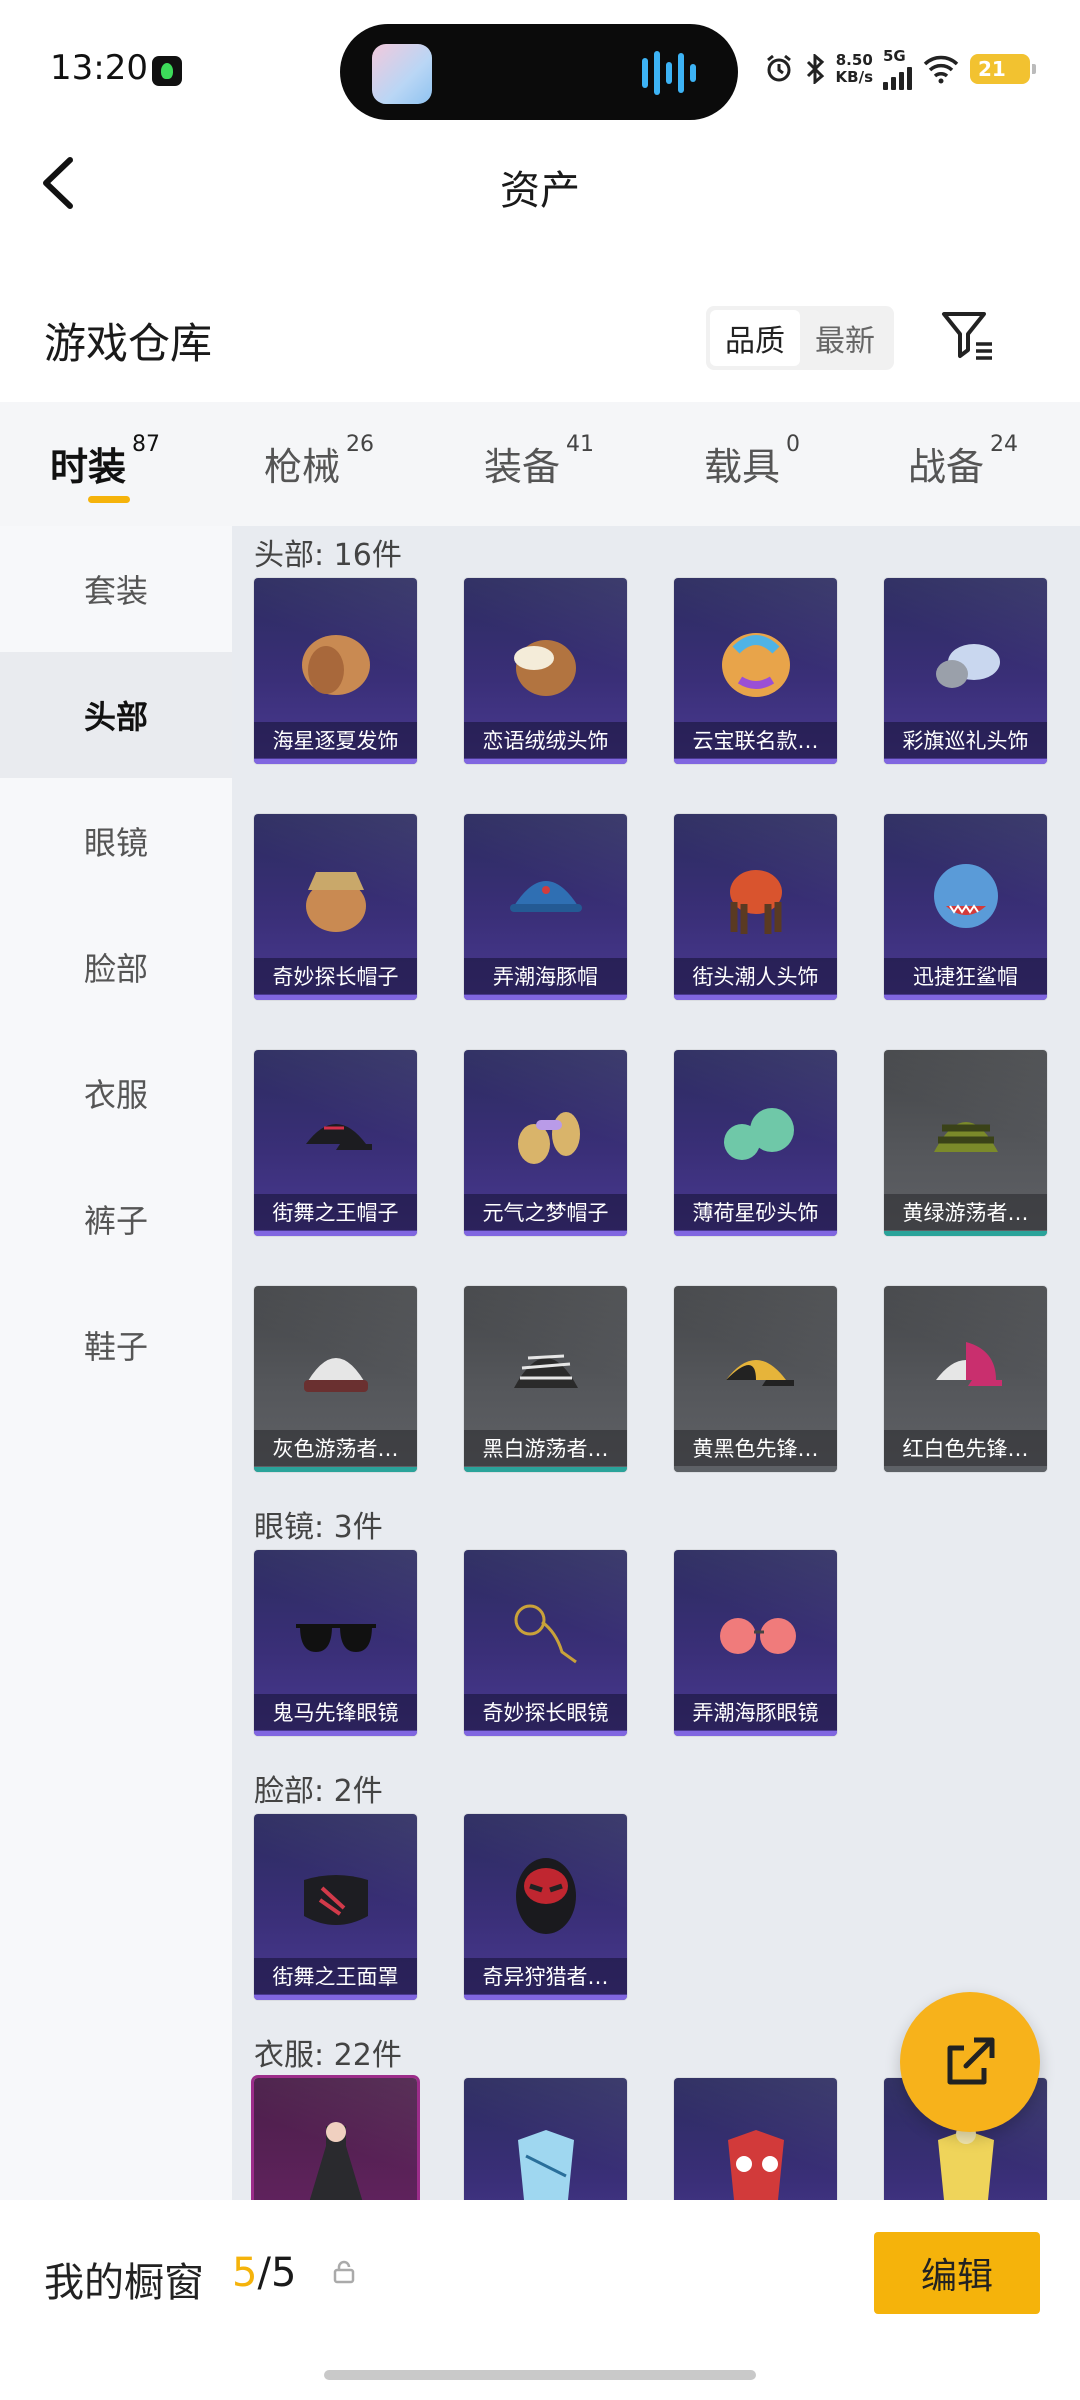 The height and width of the screenshot is (2400, 1080). What do you see at coordinates (335, 1976) in the screenshot?
I see `item-name: 街舞之王面罩` at bounding box center [335, 1976].